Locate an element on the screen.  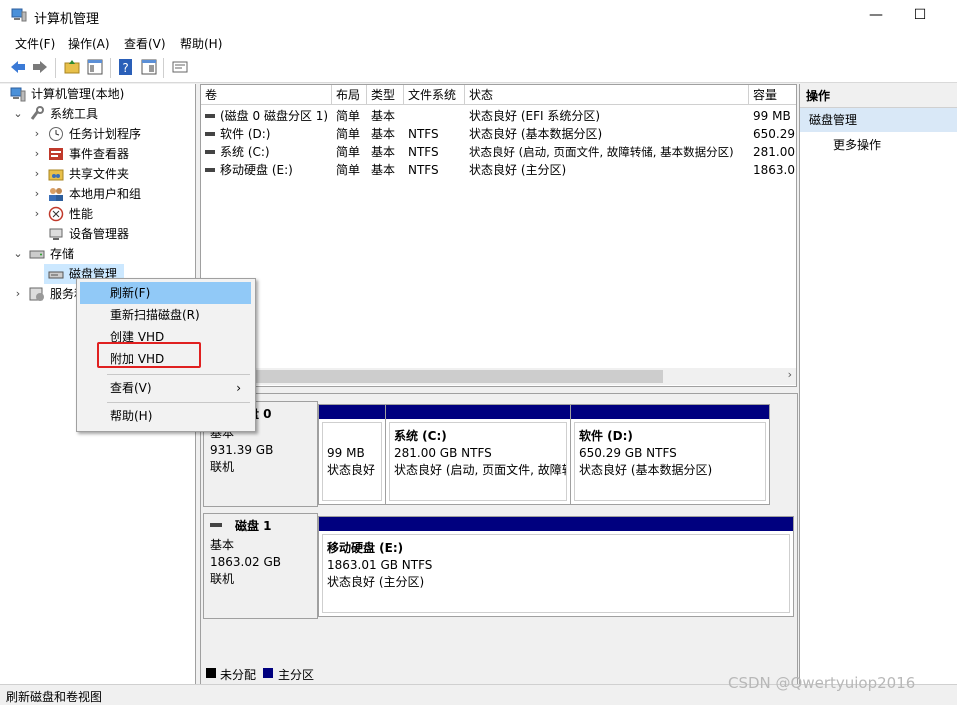
disk-1-name: 磁盘 1 is located at coordinates (253, 526).